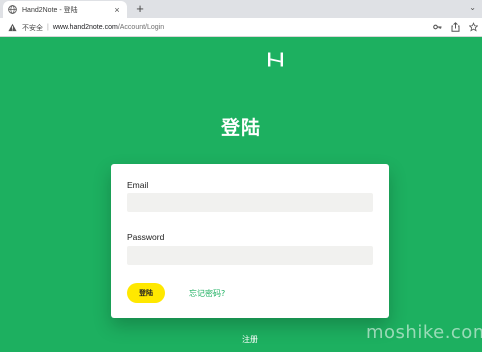 The image size is (482, 352). I want to click on tab-search-icon: ⌄, so click(472, 7).